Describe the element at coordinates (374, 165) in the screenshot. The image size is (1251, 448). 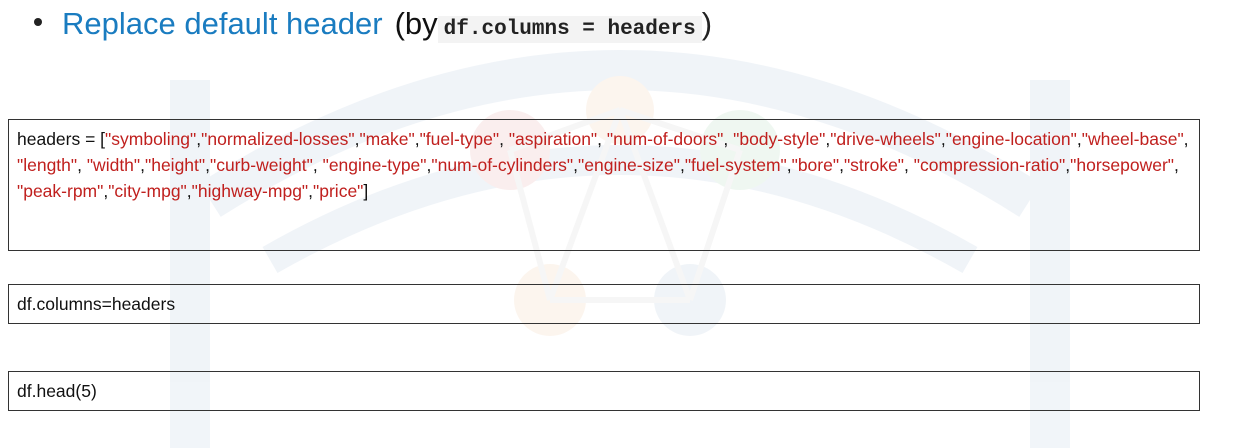
I see `header-string: "engine-type"` at that location.